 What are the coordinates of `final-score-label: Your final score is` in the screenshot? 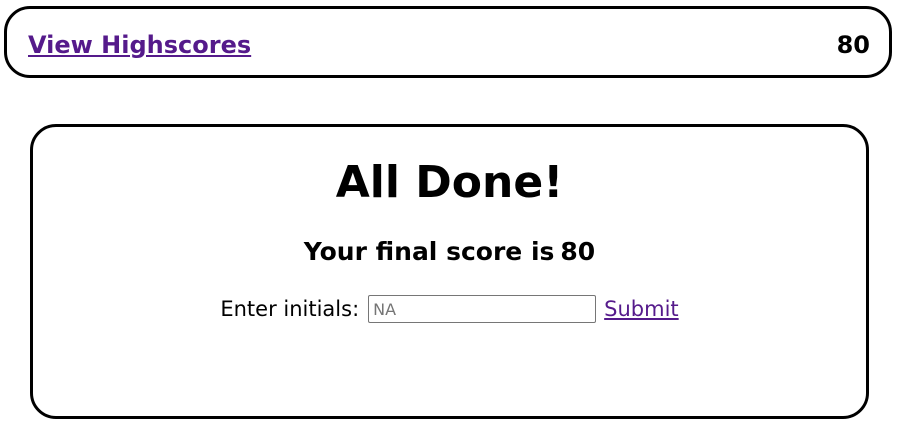 It's located at (429, 251).